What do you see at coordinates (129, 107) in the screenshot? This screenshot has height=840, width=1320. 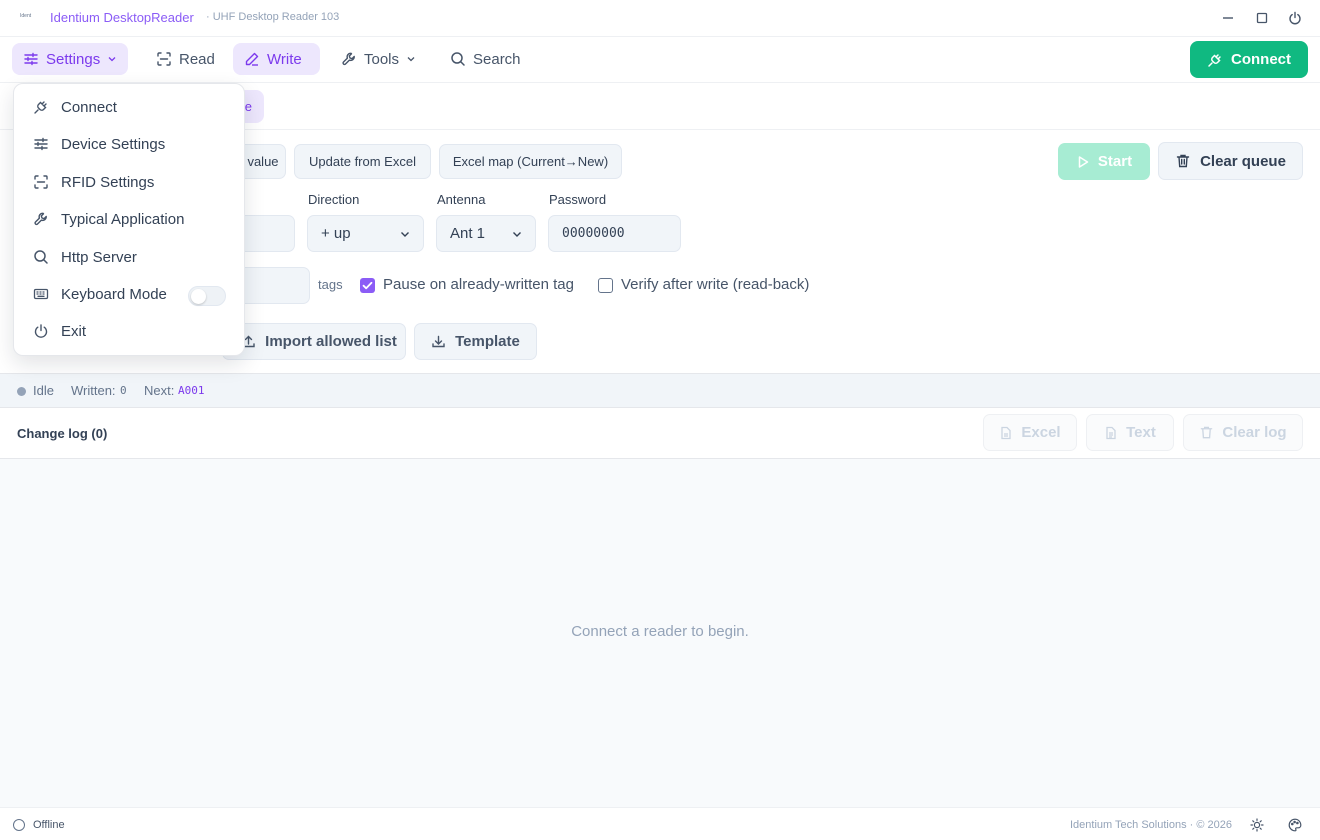 I see `menu-item-connect: Connect` at bounding box center [129, 107].